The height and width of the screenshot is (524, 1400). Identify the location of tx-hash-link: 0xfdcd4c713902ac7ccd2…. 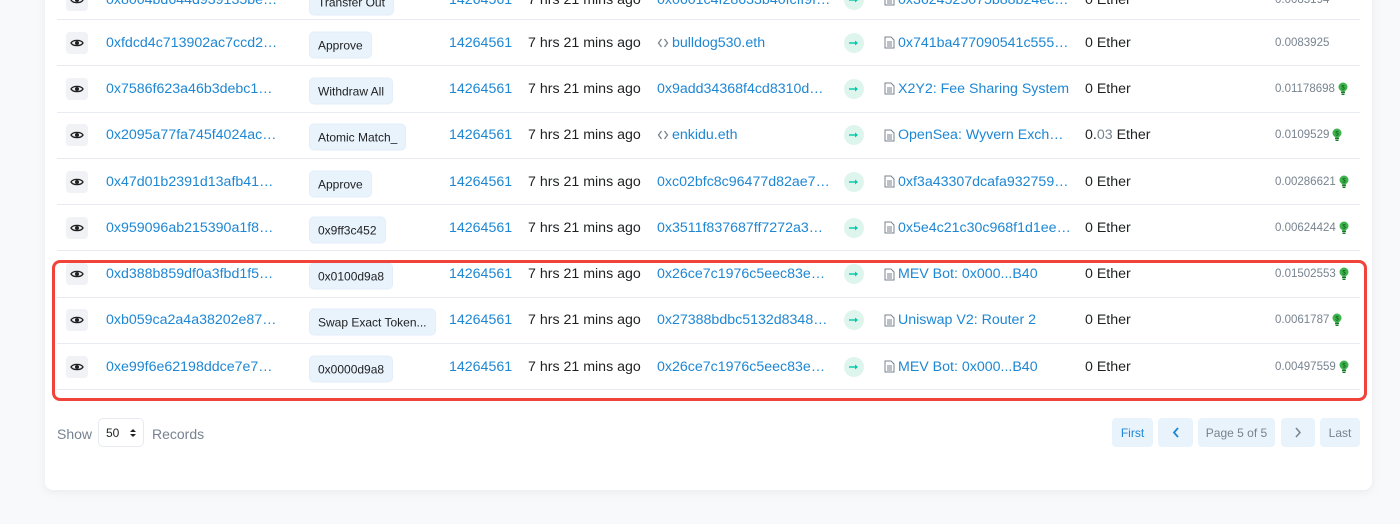
(191, 43).